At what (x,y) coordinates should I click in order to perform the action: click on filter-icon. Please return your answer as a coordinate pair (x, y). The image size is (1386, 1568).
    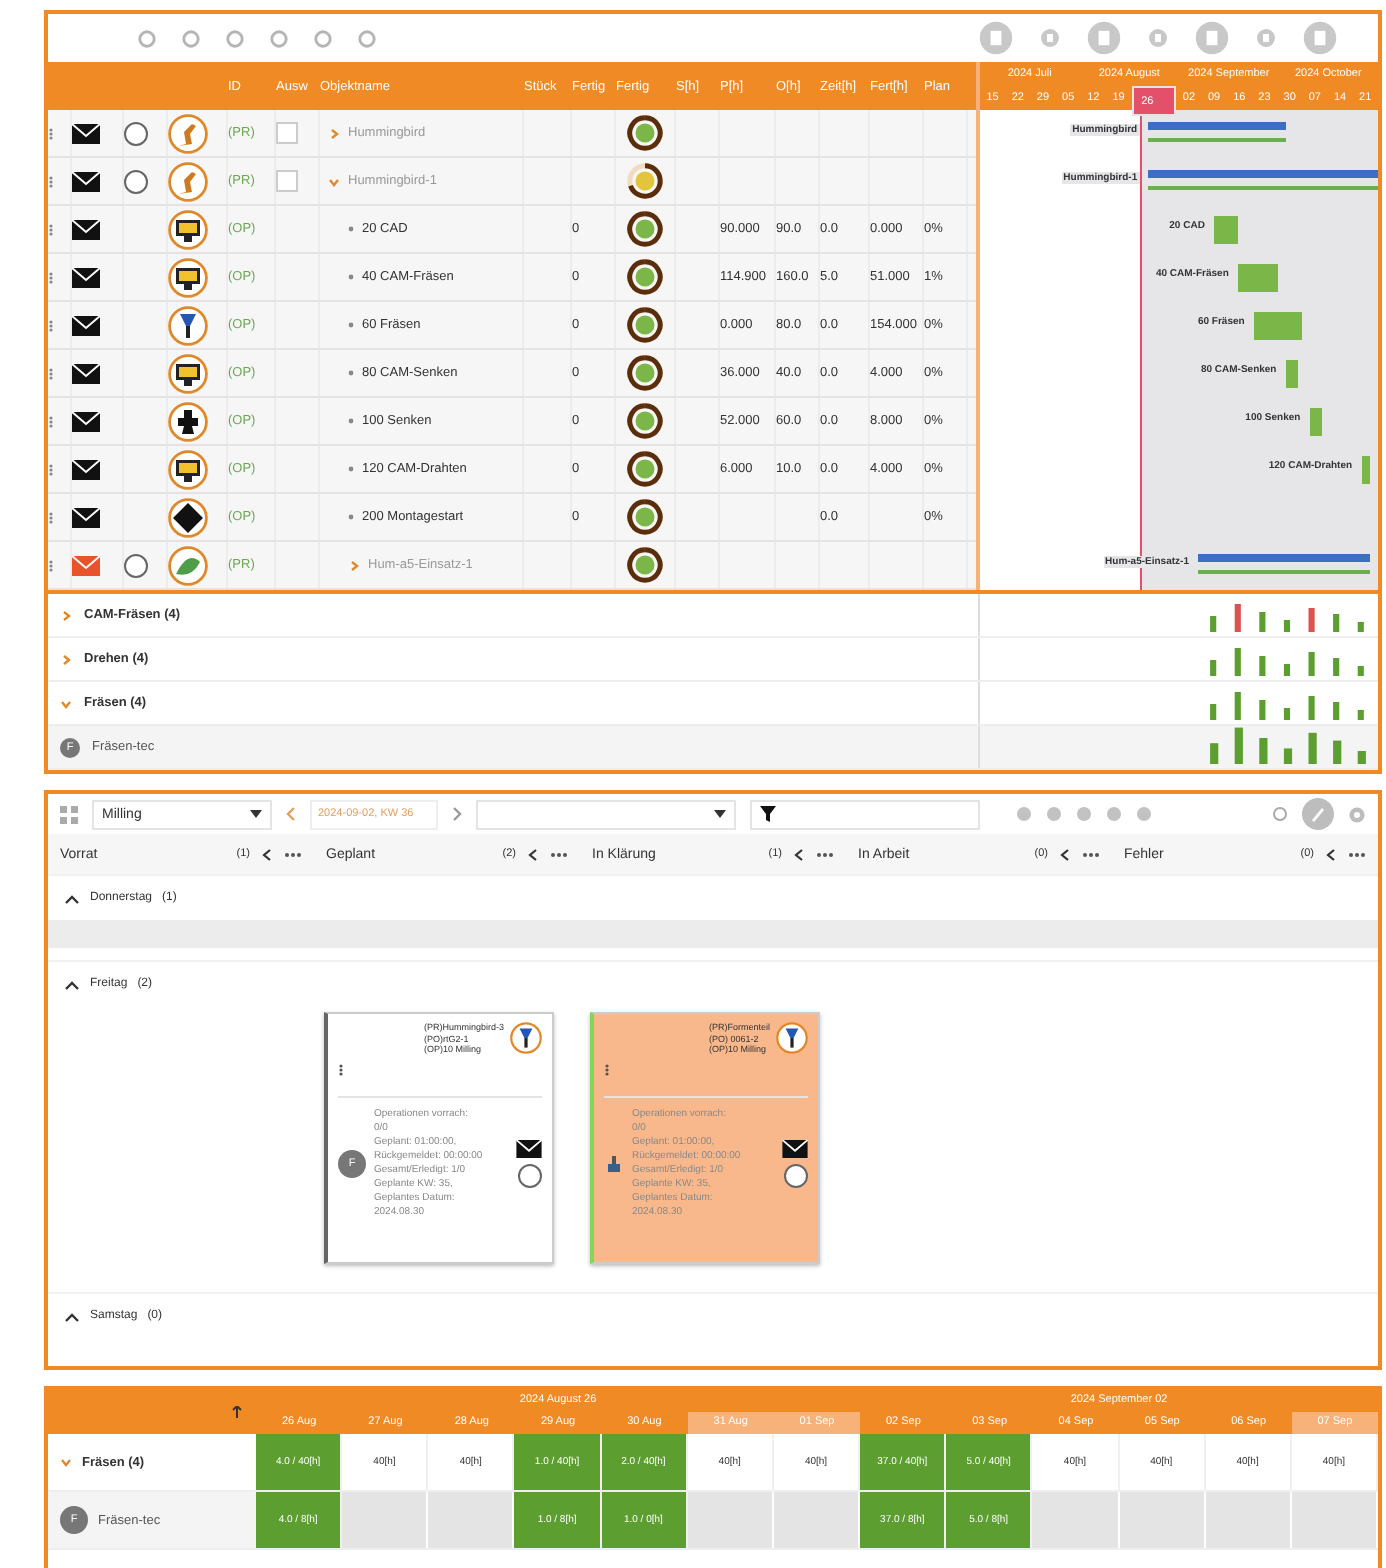
    Looking at the image, I should click on (768, 814).